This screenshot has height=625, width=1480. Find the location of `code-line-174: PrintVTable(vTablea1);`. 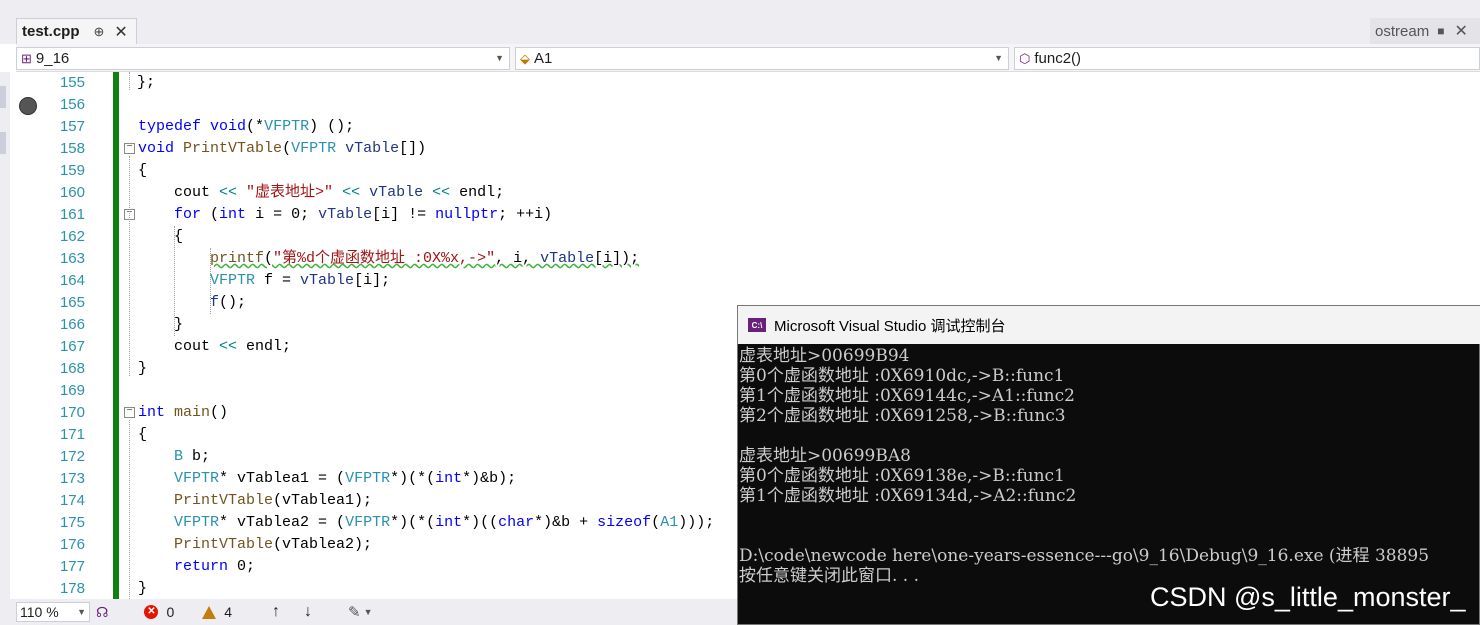

code-line-174: PrintVTable(vTablea1); is located at coordinates (273, 500).